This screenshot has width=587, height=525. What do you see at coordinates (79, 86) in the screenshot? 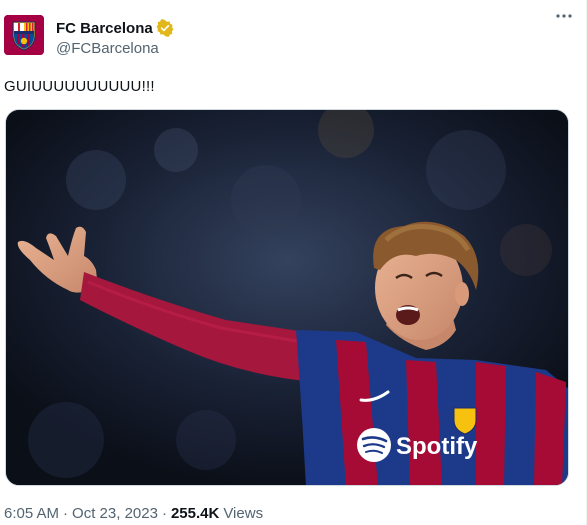
I see `tweet-text: GUIUUUUUUUUUU!!!` at bounding box center [79, 86].